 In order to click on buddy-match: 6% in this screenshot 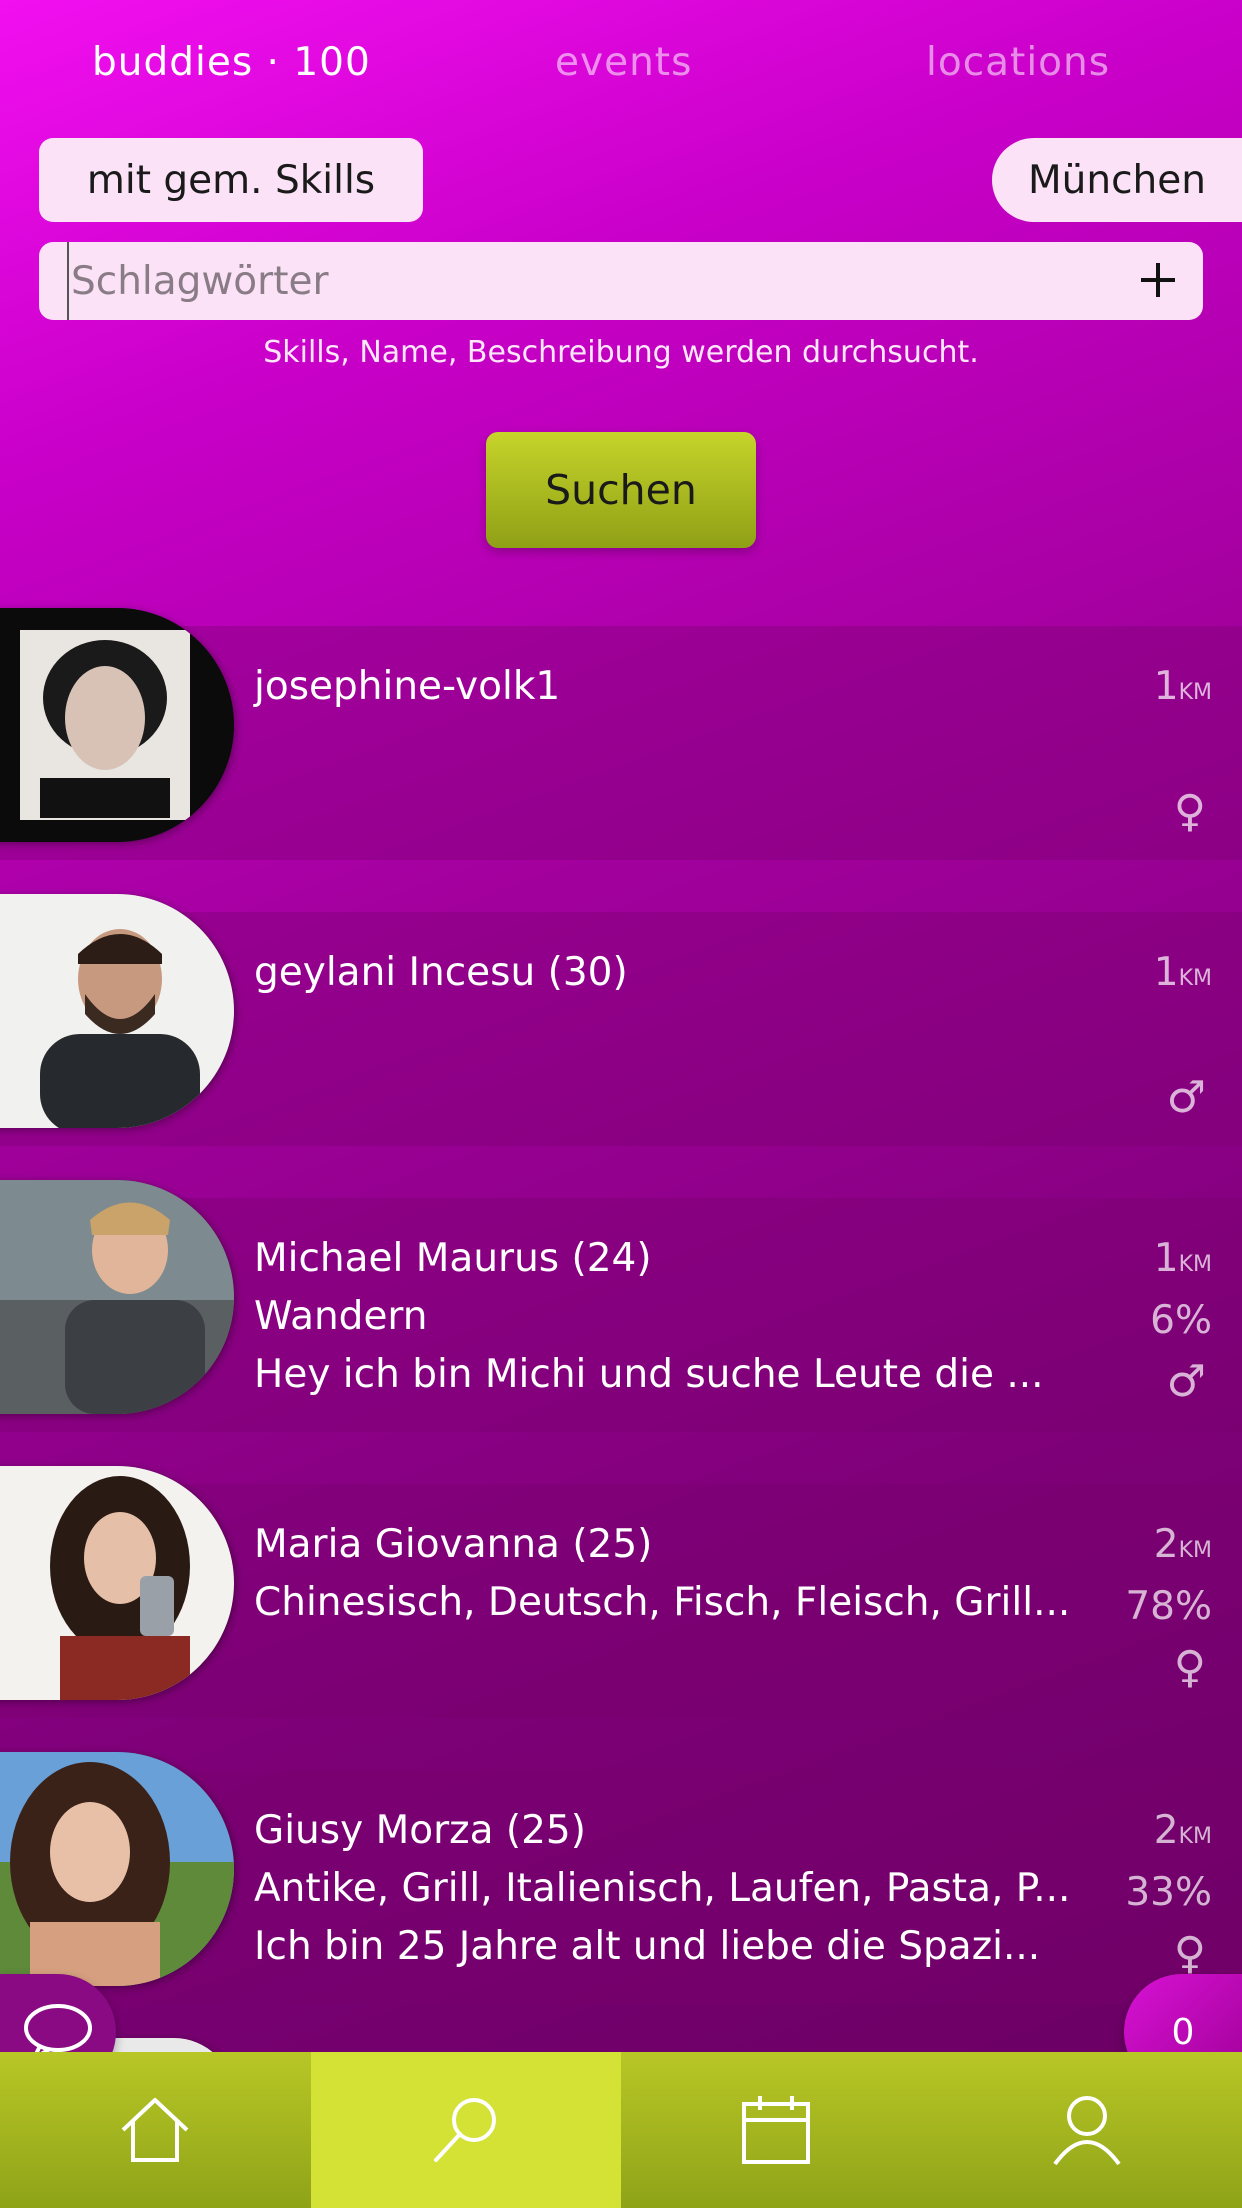, I will do `click(1181, 1320)`.